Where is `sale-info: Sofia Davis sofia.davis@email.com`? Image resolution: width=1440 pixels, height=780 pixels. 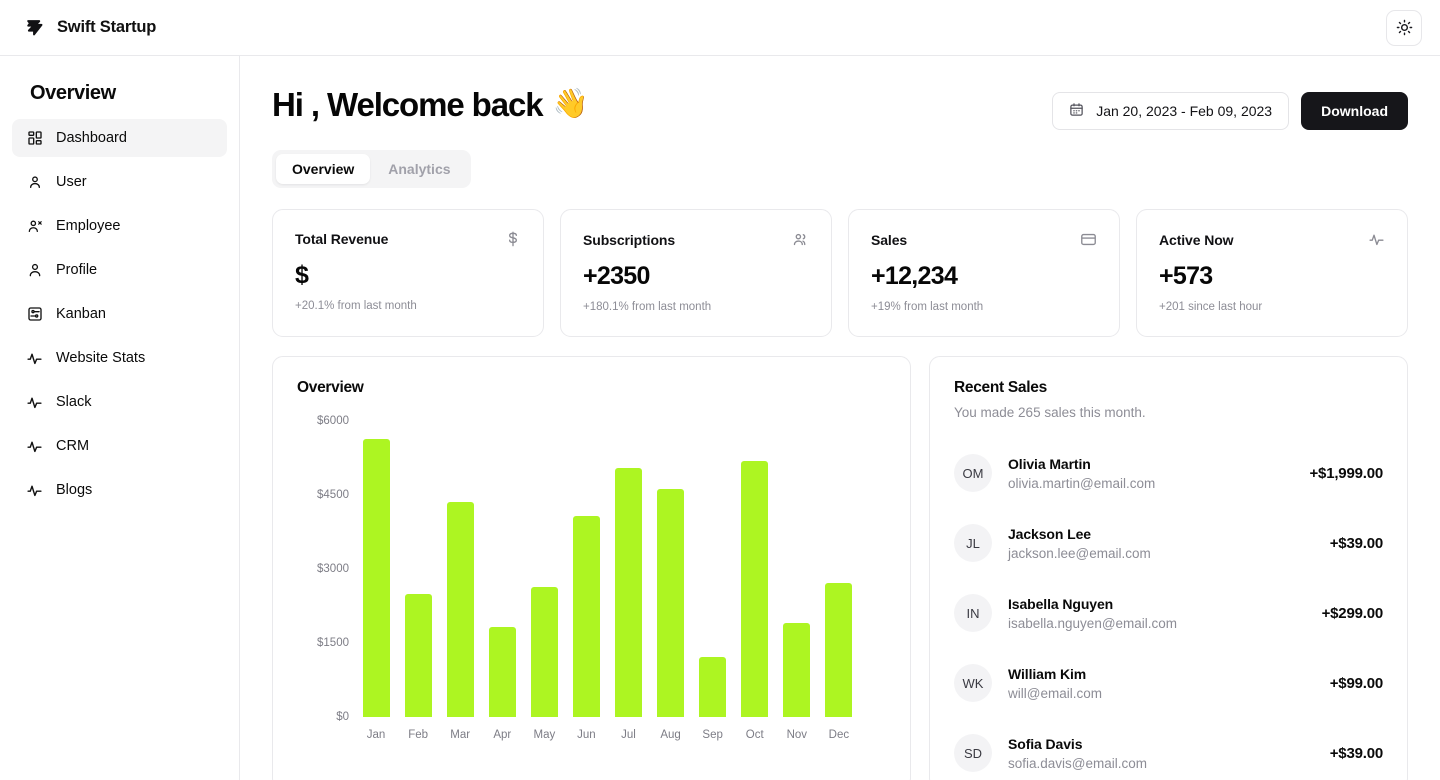
sale-info: Sofia Davis sofia.davis@email.com is located at coordinates (1077, 753).